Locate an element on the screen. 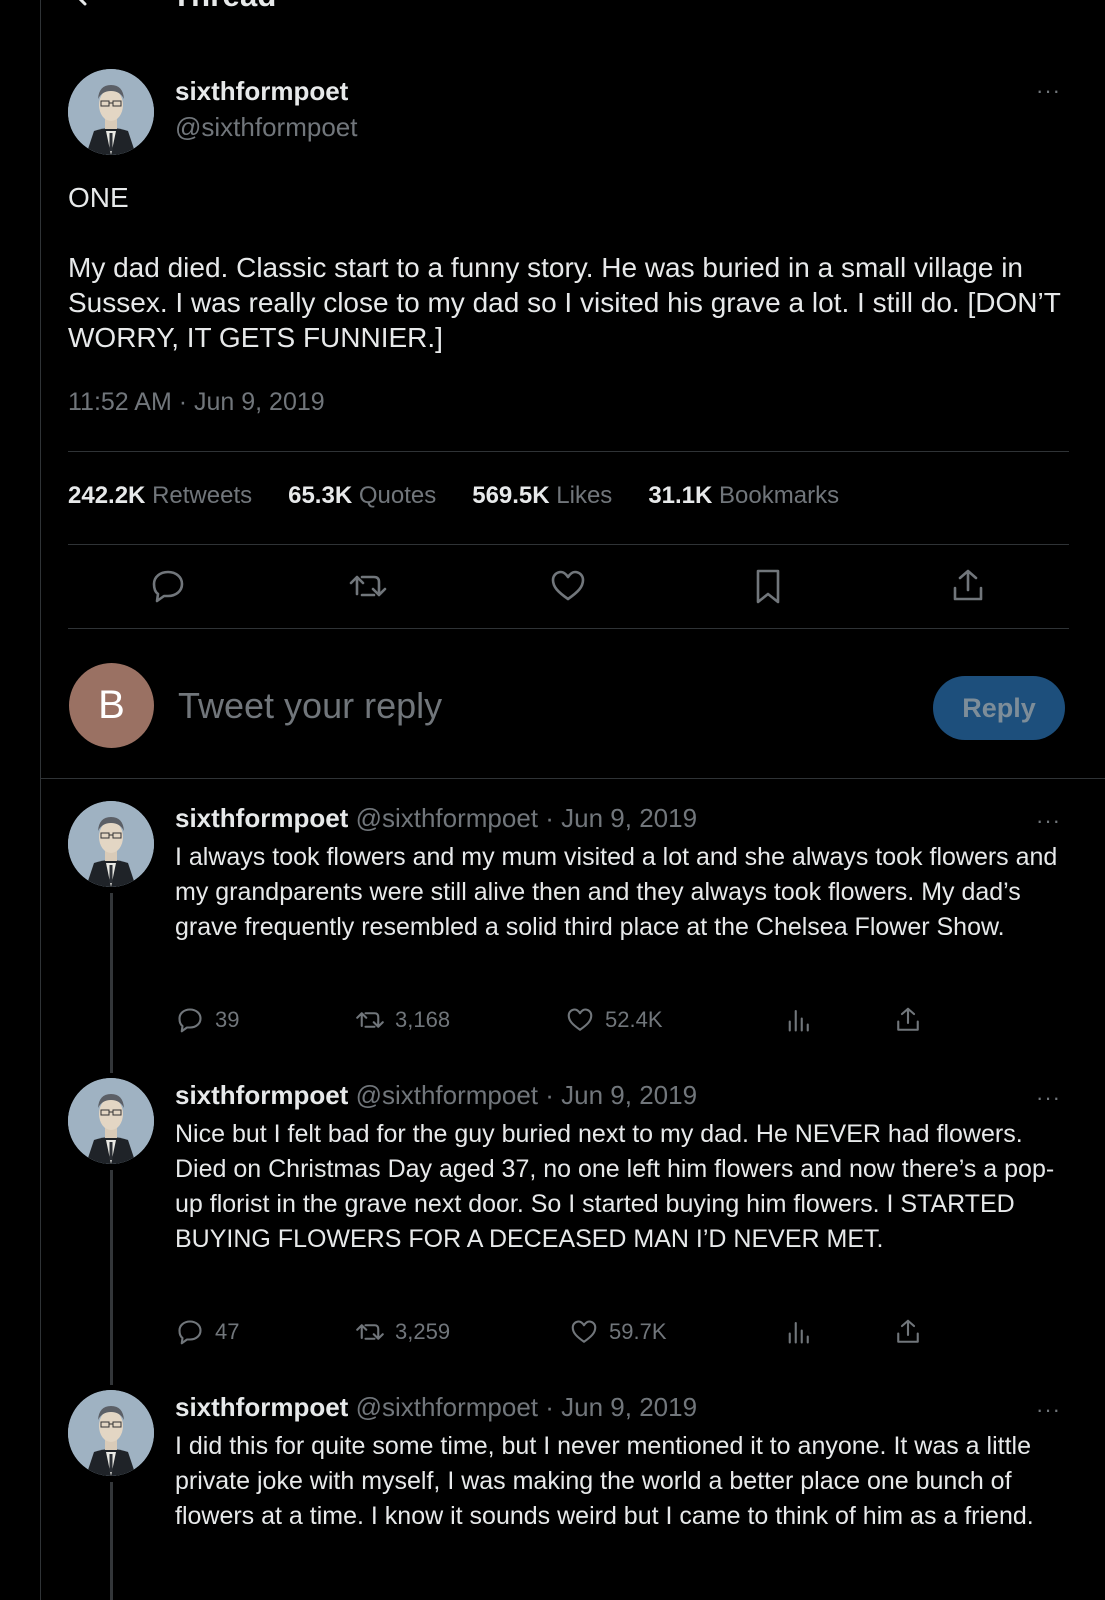 The width and height of the screenshot is (1105, 1600). page-title: Thread is located at coordinates (224, 7).